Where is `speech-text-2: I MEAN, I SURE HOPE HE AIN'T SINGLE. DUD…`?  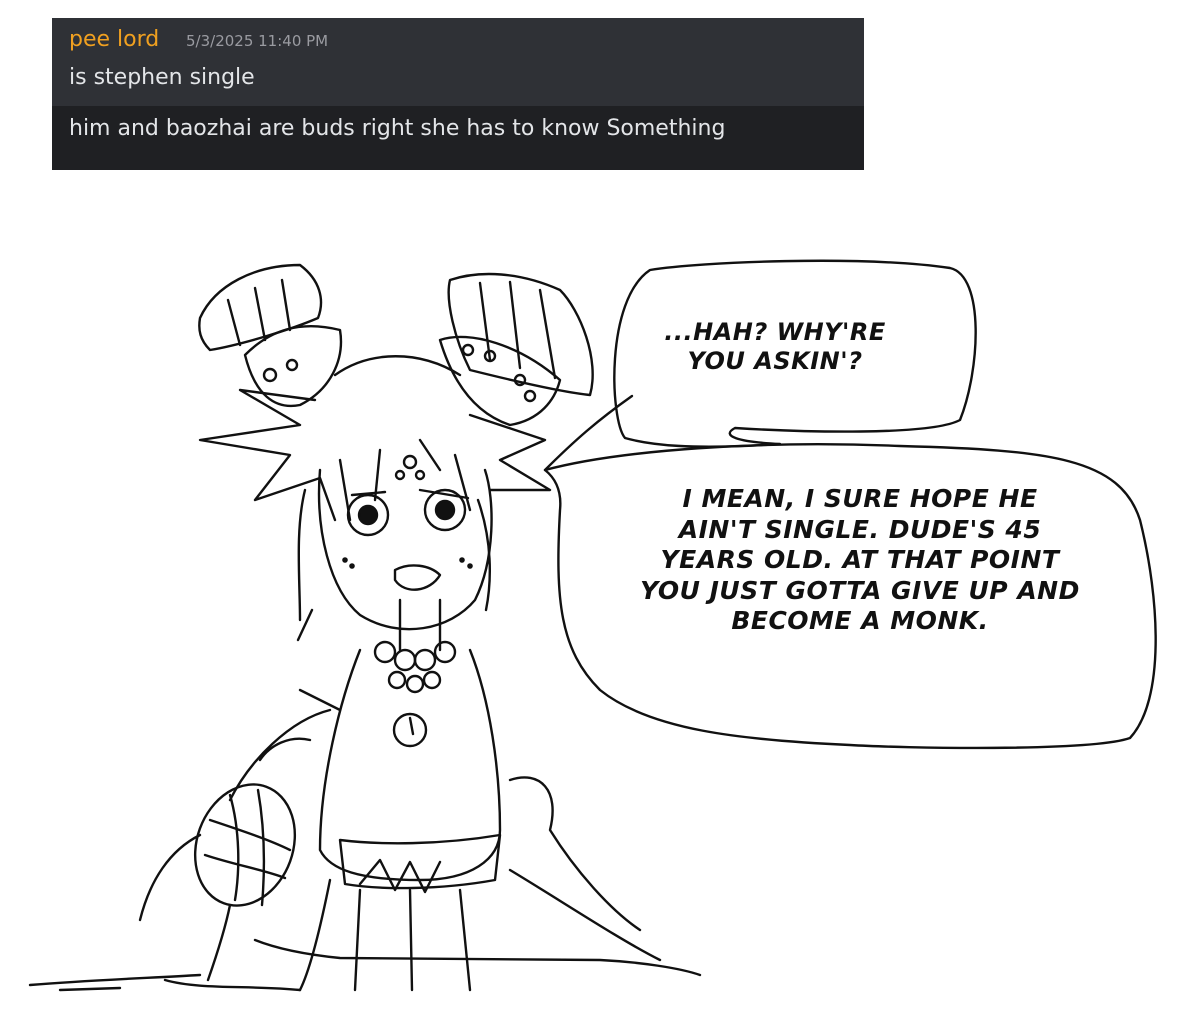
speech-text-2: I MEAN, I SURE HOPE HE AIN'T SINGLE. DUD… is located at coordinates (860, 559).